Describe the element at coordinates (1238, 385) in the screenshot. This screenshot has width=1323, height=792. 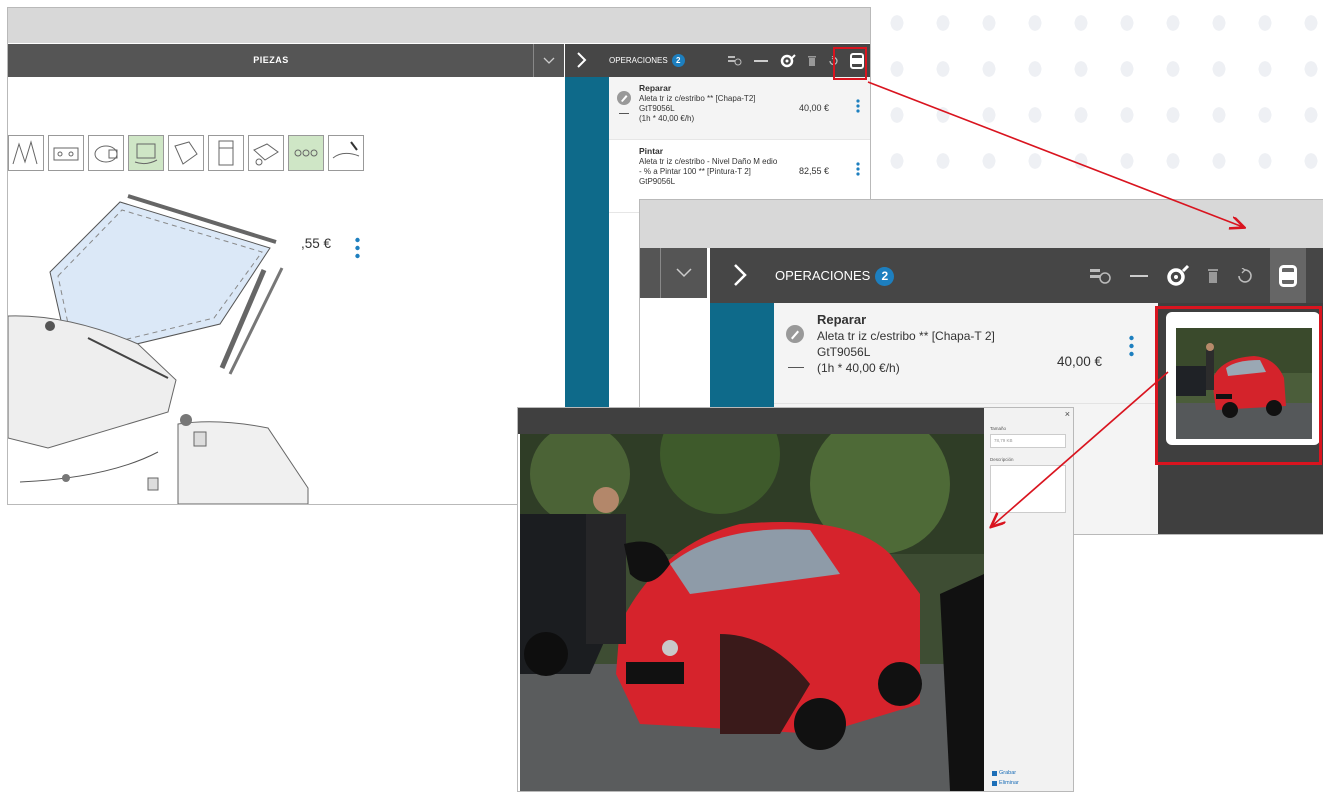
I see `highlight-photo-thumbnail` at that location.